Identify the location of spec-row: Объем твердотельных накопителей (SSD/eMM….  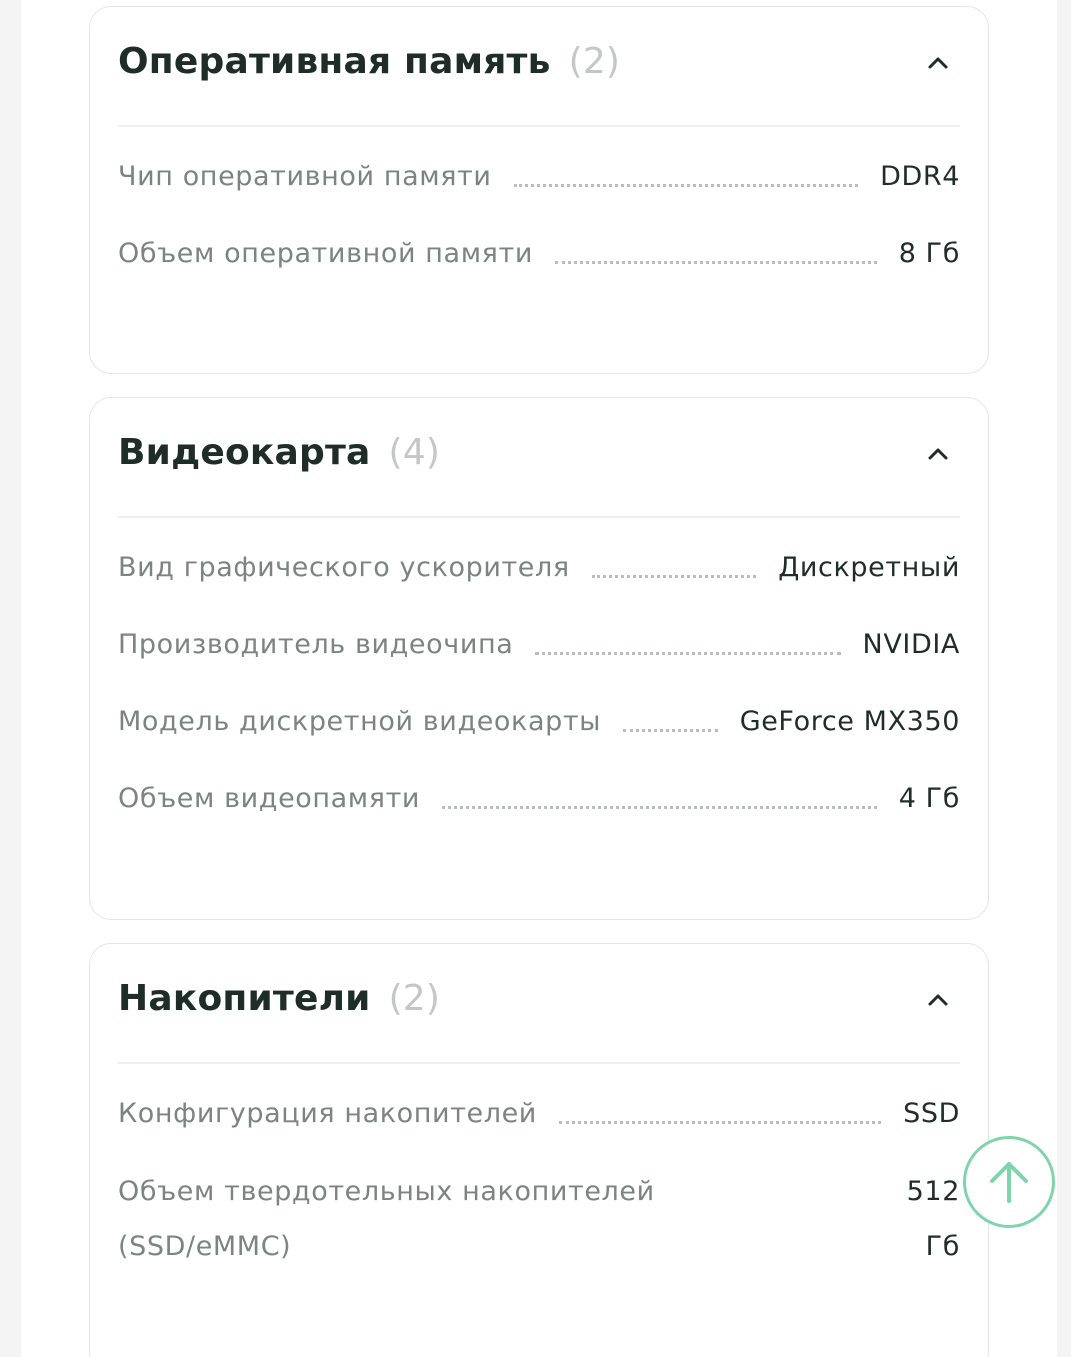
(539, 1236).